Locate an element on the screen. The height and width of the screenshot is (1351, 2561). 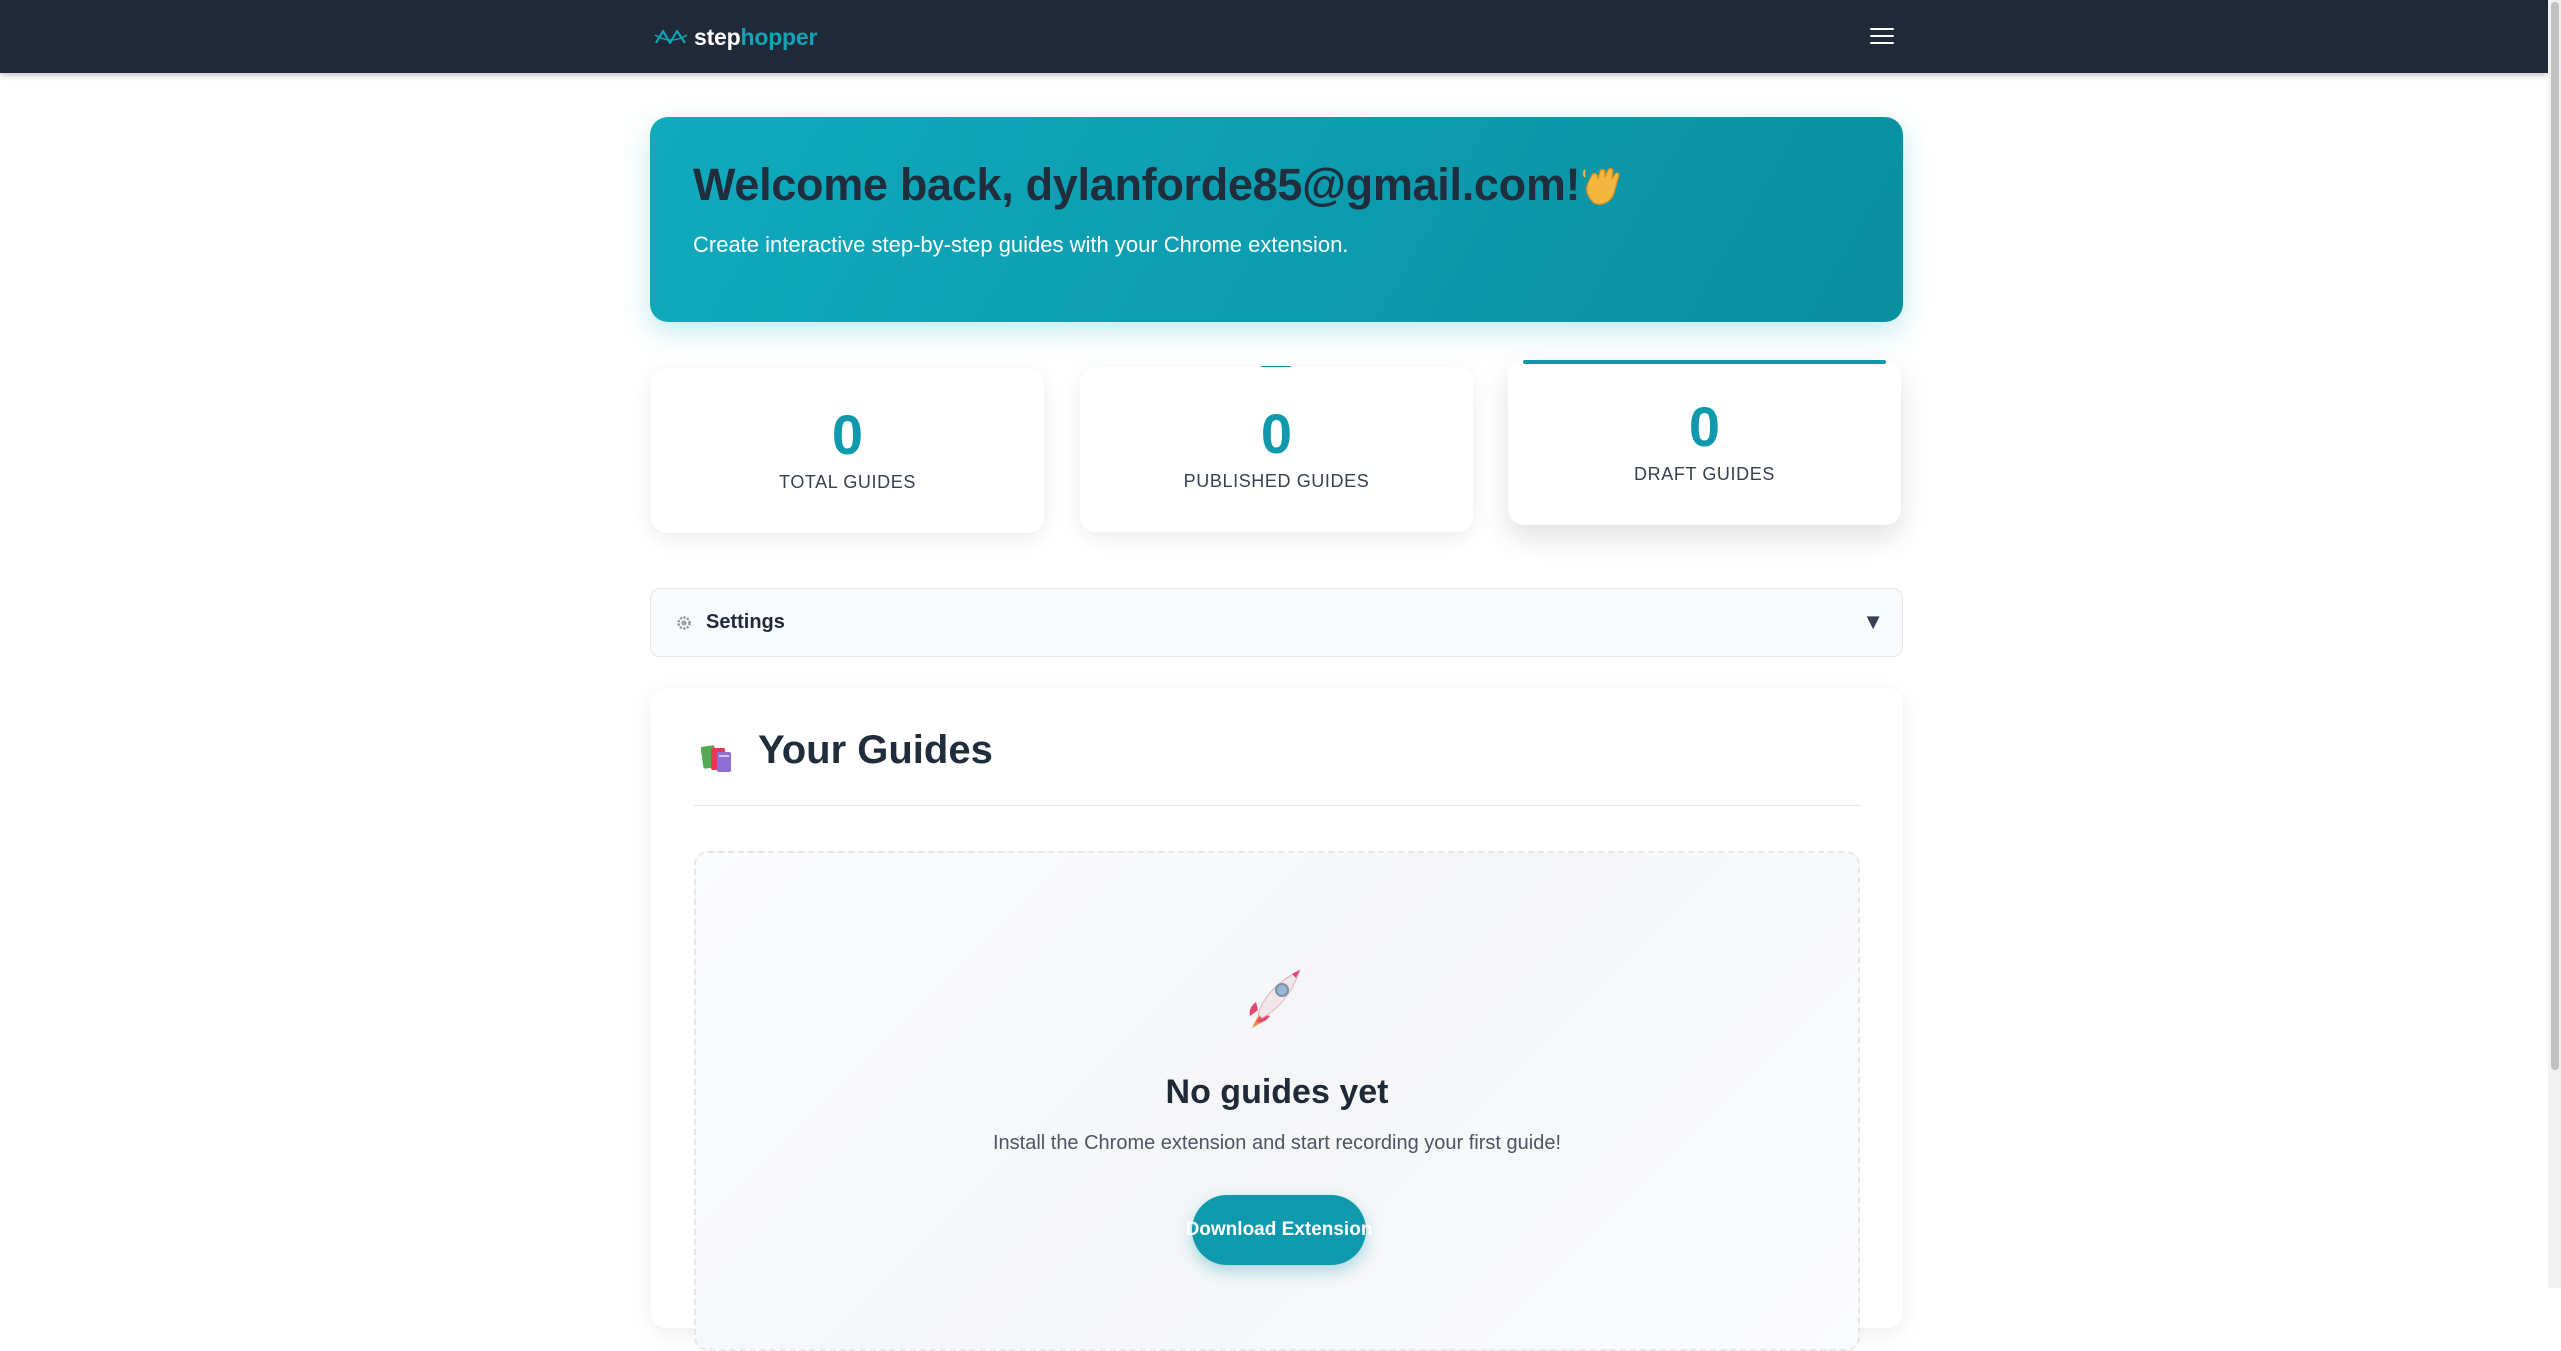
stat-card-total: 0 TOTAL GUIDES is located at coordinates (847, 450).